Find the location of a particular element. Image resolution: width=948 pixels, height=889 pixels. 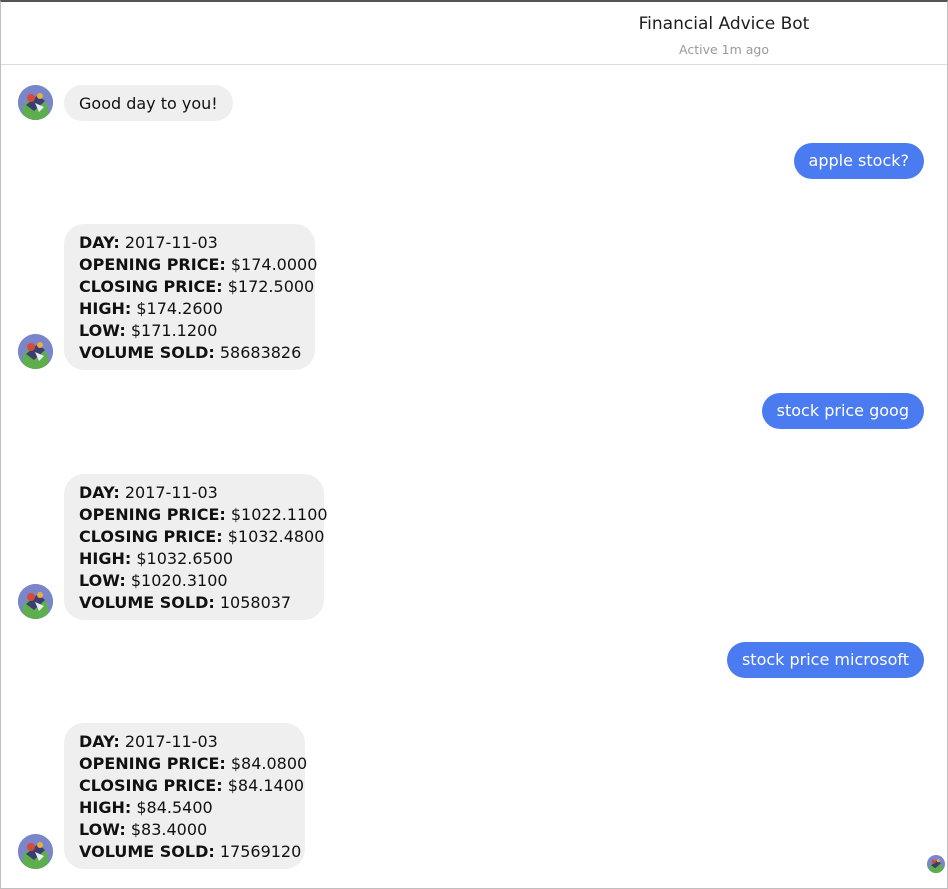

user-message-bubble: apple stock? is located at coordinates (858, 161).